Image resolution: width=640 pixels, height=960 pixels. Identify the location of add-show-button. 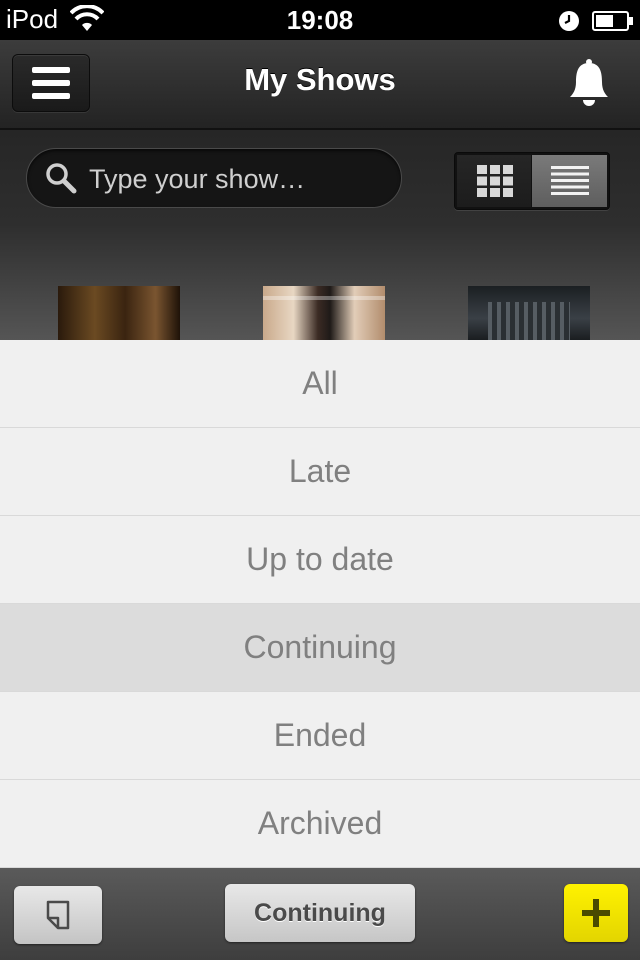
(596, 913).